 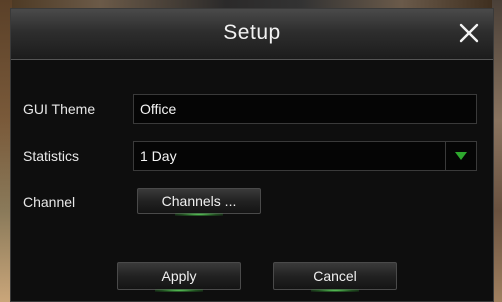 I want to click on apply-button-label: Apply, so click(x=179, y=276).